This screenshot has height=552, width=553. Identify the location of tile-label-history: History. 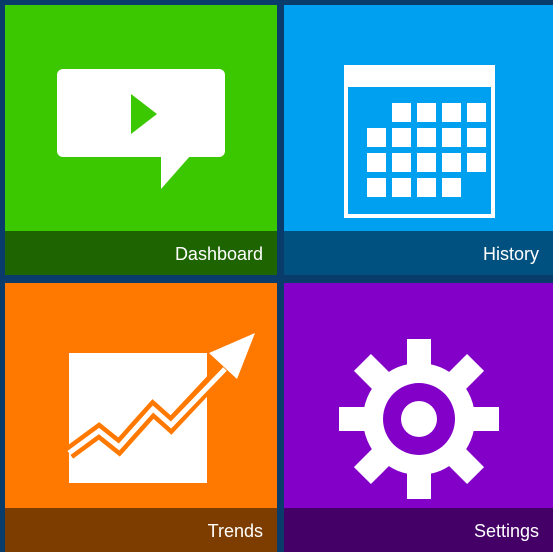
(510, 254).